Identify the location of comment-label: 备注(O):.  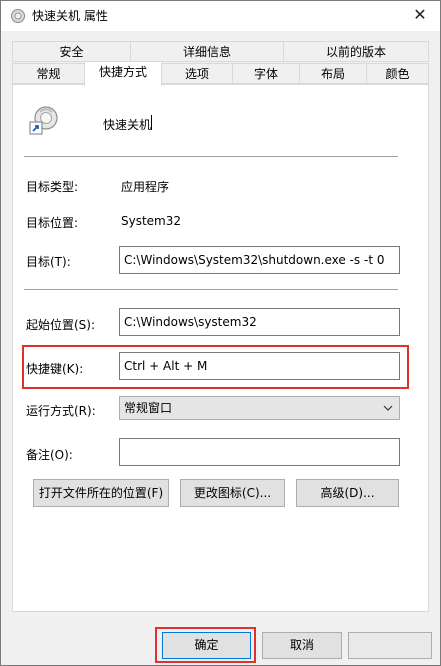
(49, 455).